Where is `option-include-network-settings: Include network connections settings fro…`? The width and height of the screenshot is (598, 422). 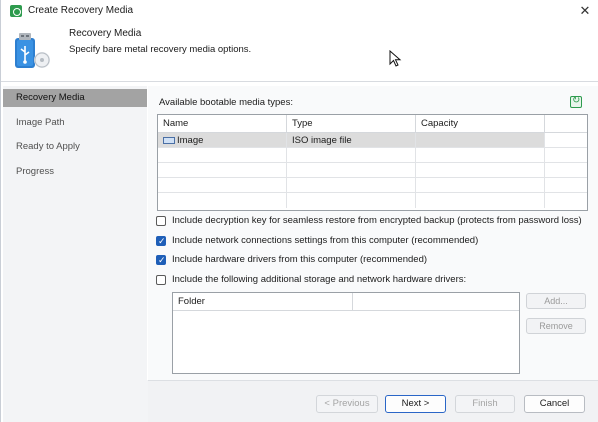 option-include-network-settings: Include network connections settings fro… is located at coordinates (317, 241).